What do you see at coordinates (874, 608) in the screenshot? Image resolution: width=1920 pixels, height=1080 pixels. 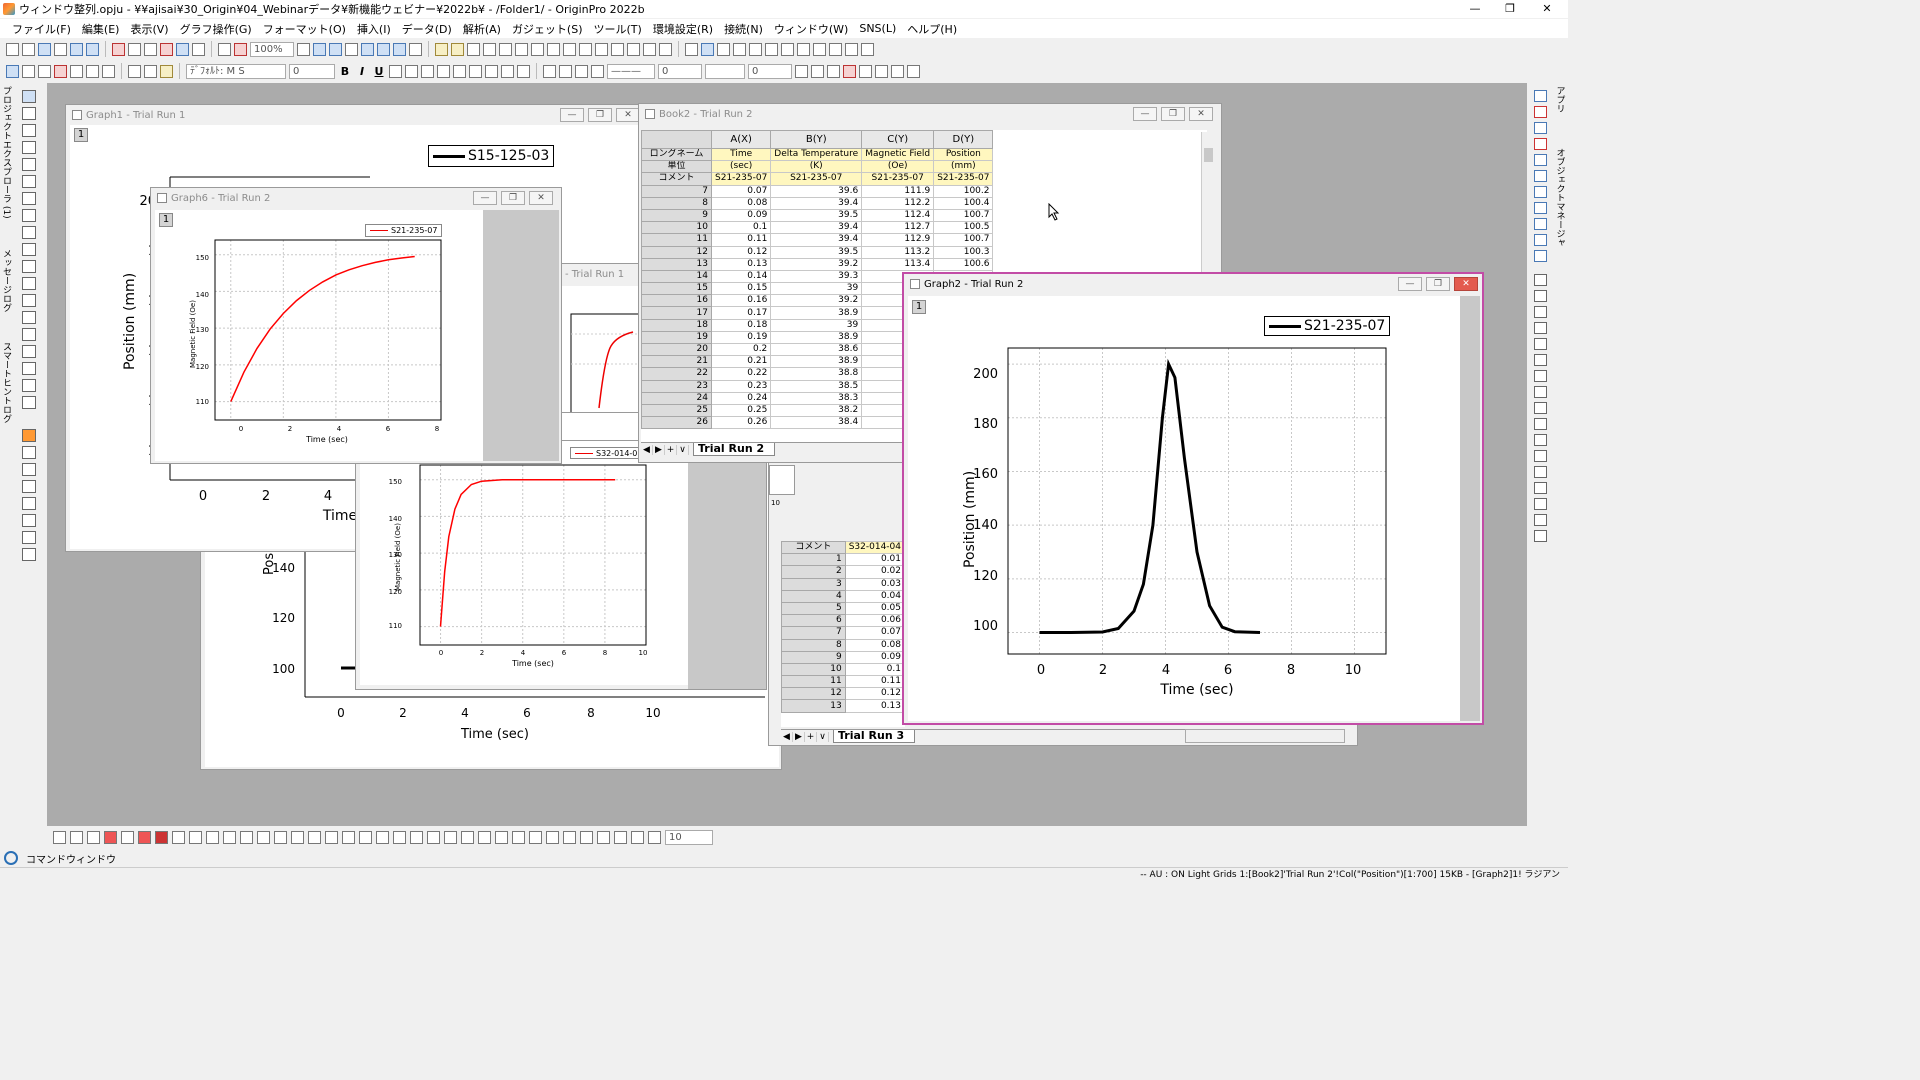 I see `cell: 0.05` at bounding box center [874, 608].